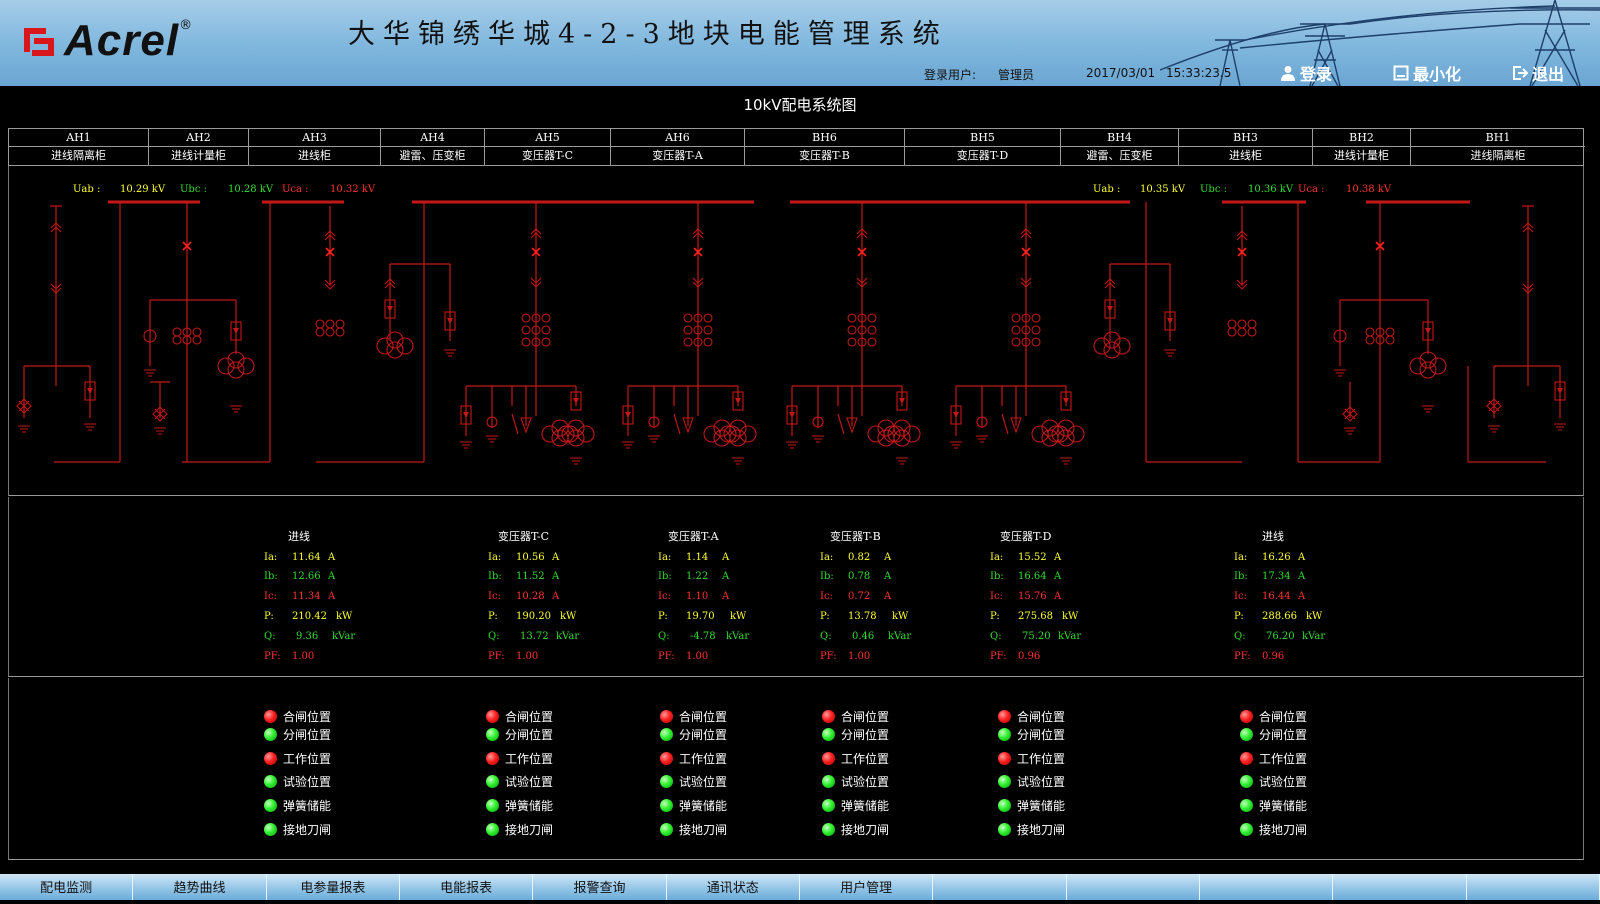 The width and height of the screenshot is (1600, 904). I want to click on login-button: 登录, so click(1306, 73).